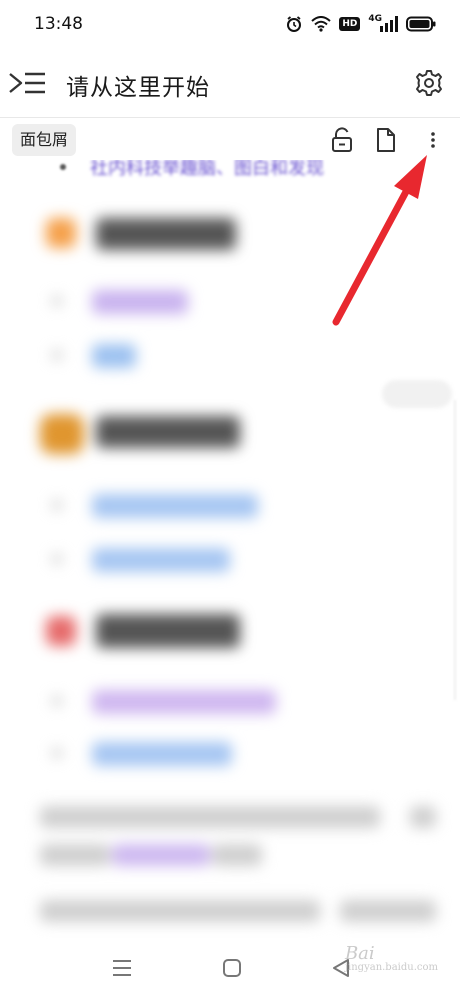 This screenshot has height=991, width=460. Describe the element at coordinates (417, 394) in the screenshot. I see `scroll-handle` at that location.